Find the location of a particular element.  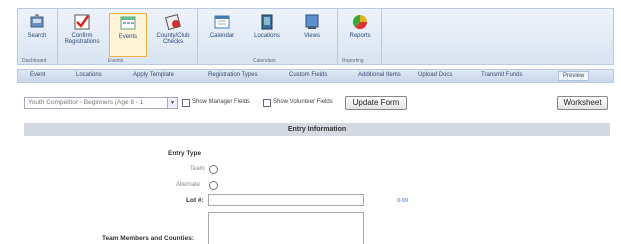

entry-type-label: Entry Type is located at coordinates (185, 153).